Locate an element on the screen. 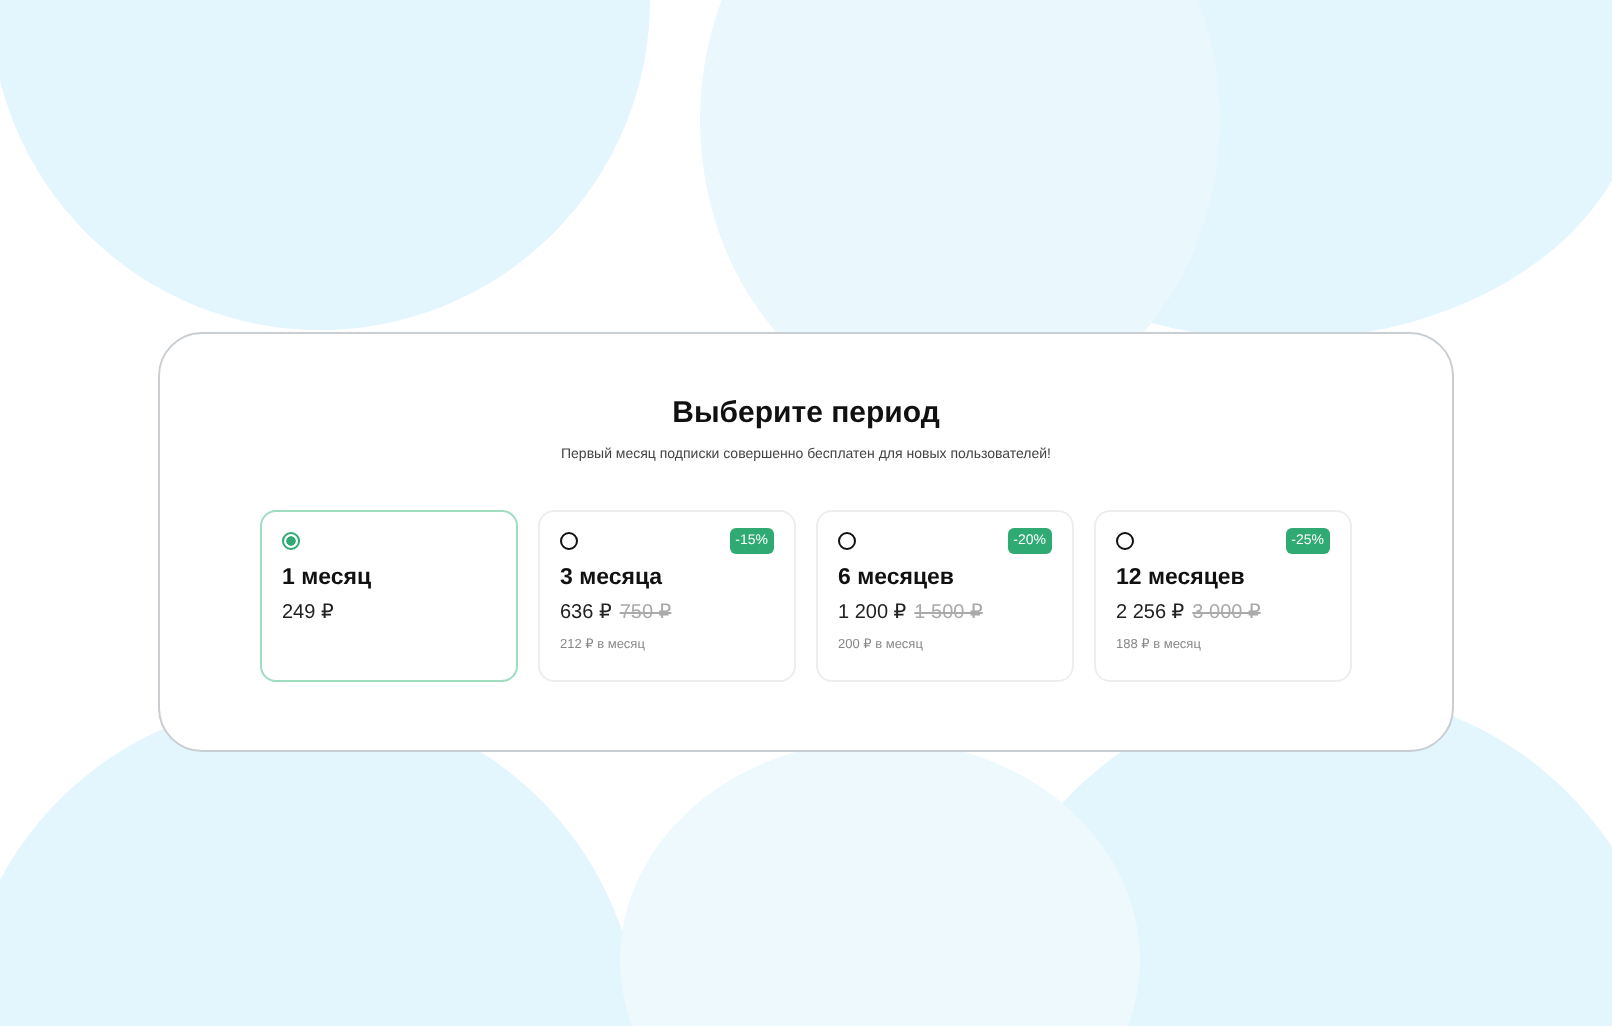  plan-name: 1 месяц is located at coordinates (328, 578).